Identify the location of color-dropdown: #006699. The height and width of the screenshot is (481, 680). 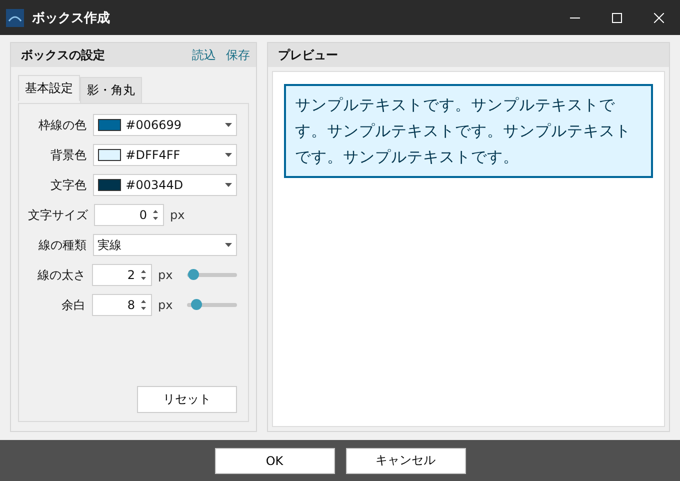
(164, 125).